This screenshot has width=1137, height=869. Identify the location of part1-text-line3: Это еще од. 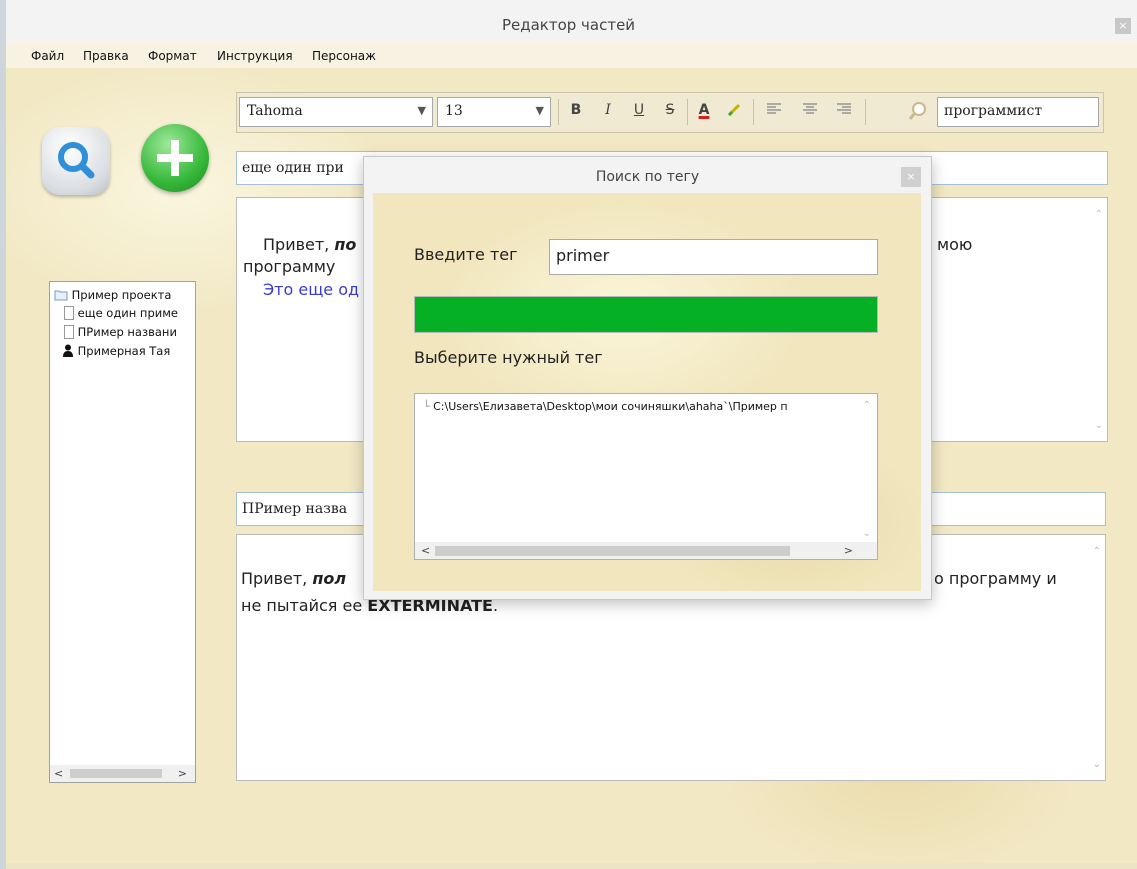
(311, 289).